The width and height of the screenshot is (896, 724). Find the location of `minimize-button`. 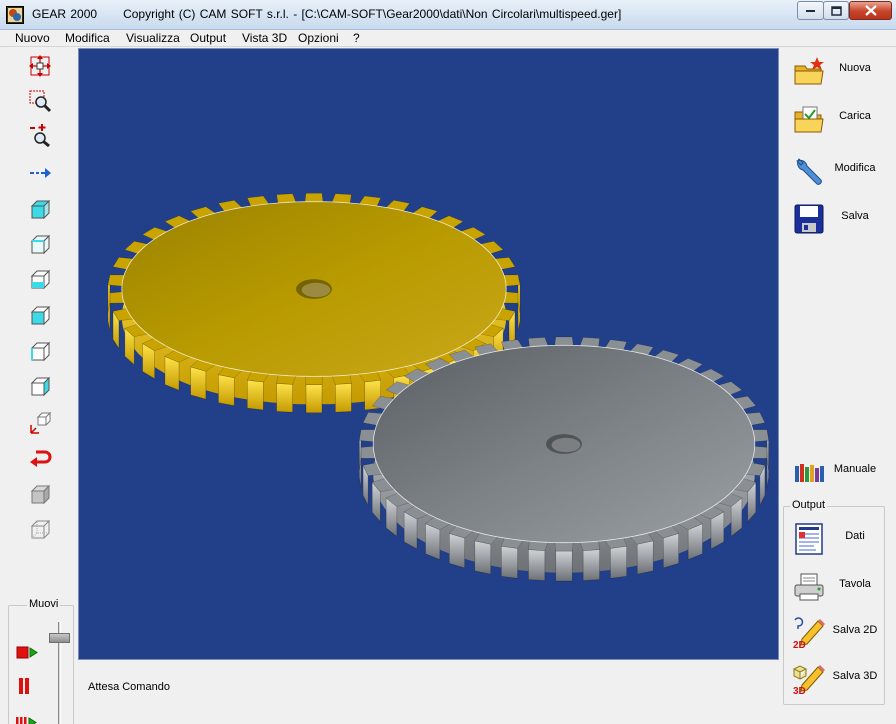

minimize-button is located at coordinates (810, 10).